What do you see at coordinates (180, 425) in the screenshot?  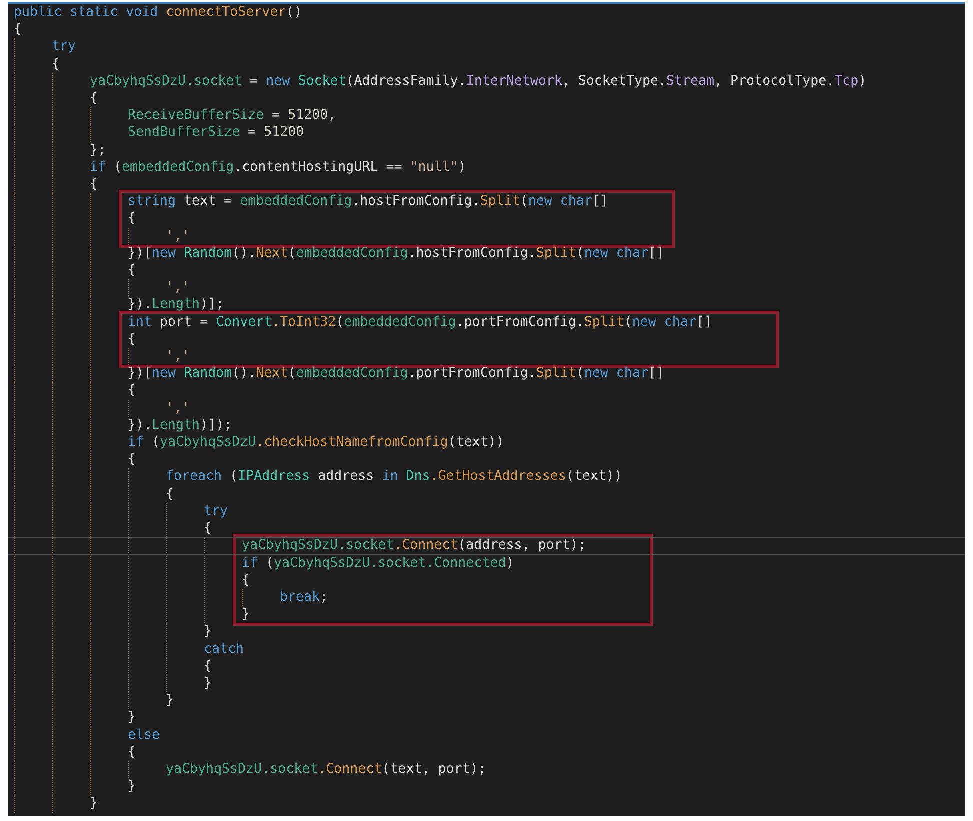 I see `code-line: }).Length)]);` at bounding box center [180, 425].